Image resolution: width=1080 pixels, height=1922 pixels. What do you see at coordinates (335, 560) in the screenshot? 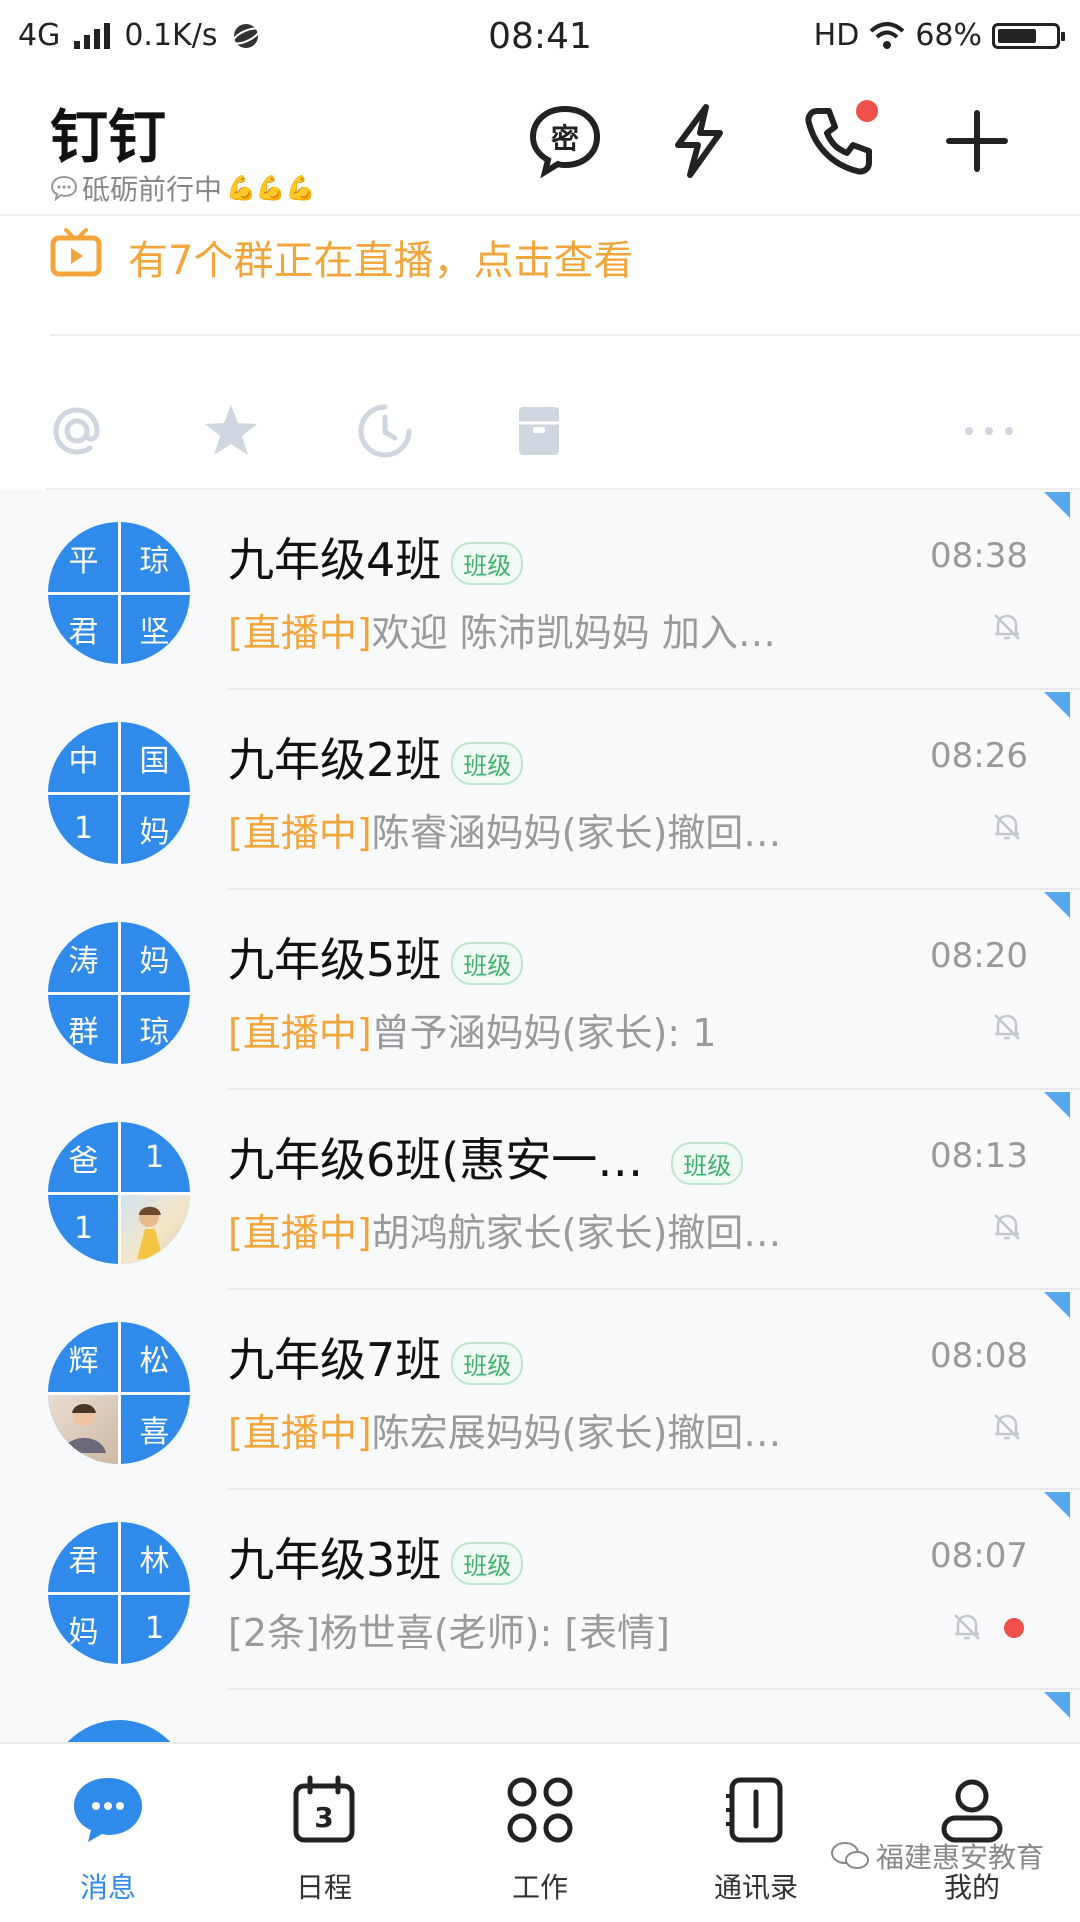
I see `title-text: 九年级4班` at bounding box center [335, 560].